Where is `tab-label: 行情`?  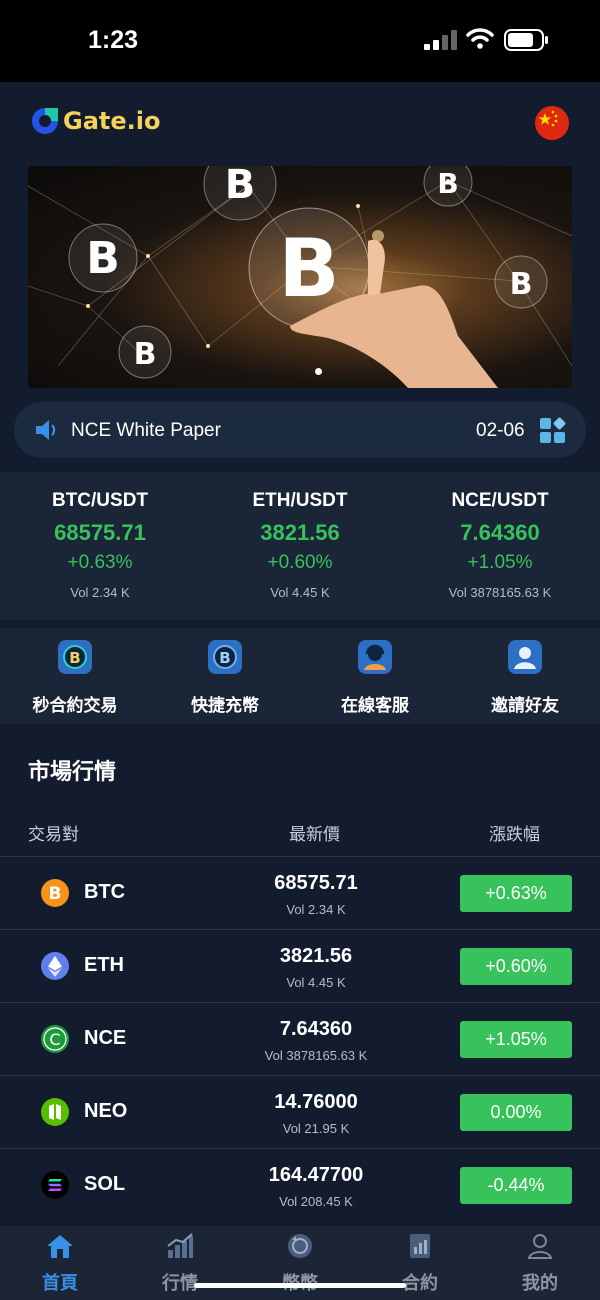 tab-label: 行情 is located at coordinates (180, 1283).